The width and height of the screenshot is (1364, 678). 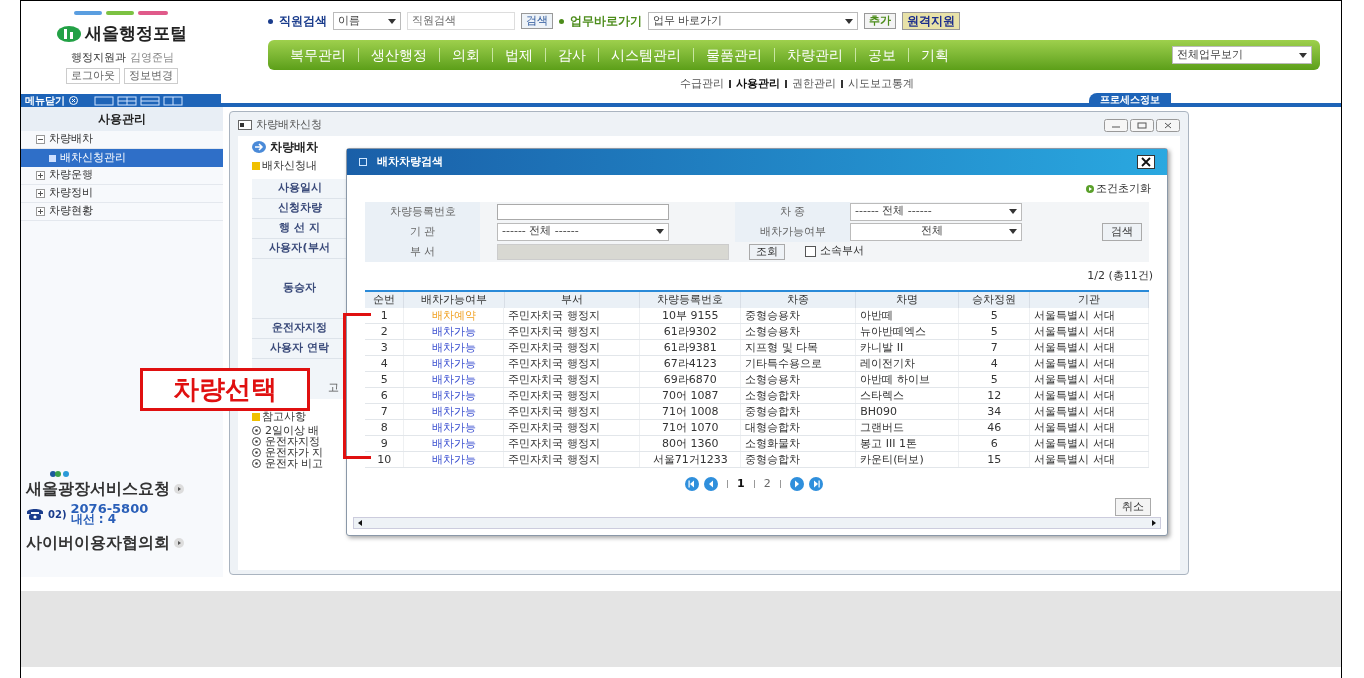 I want to click on table-cell: 46, so click(x=995, y=427).